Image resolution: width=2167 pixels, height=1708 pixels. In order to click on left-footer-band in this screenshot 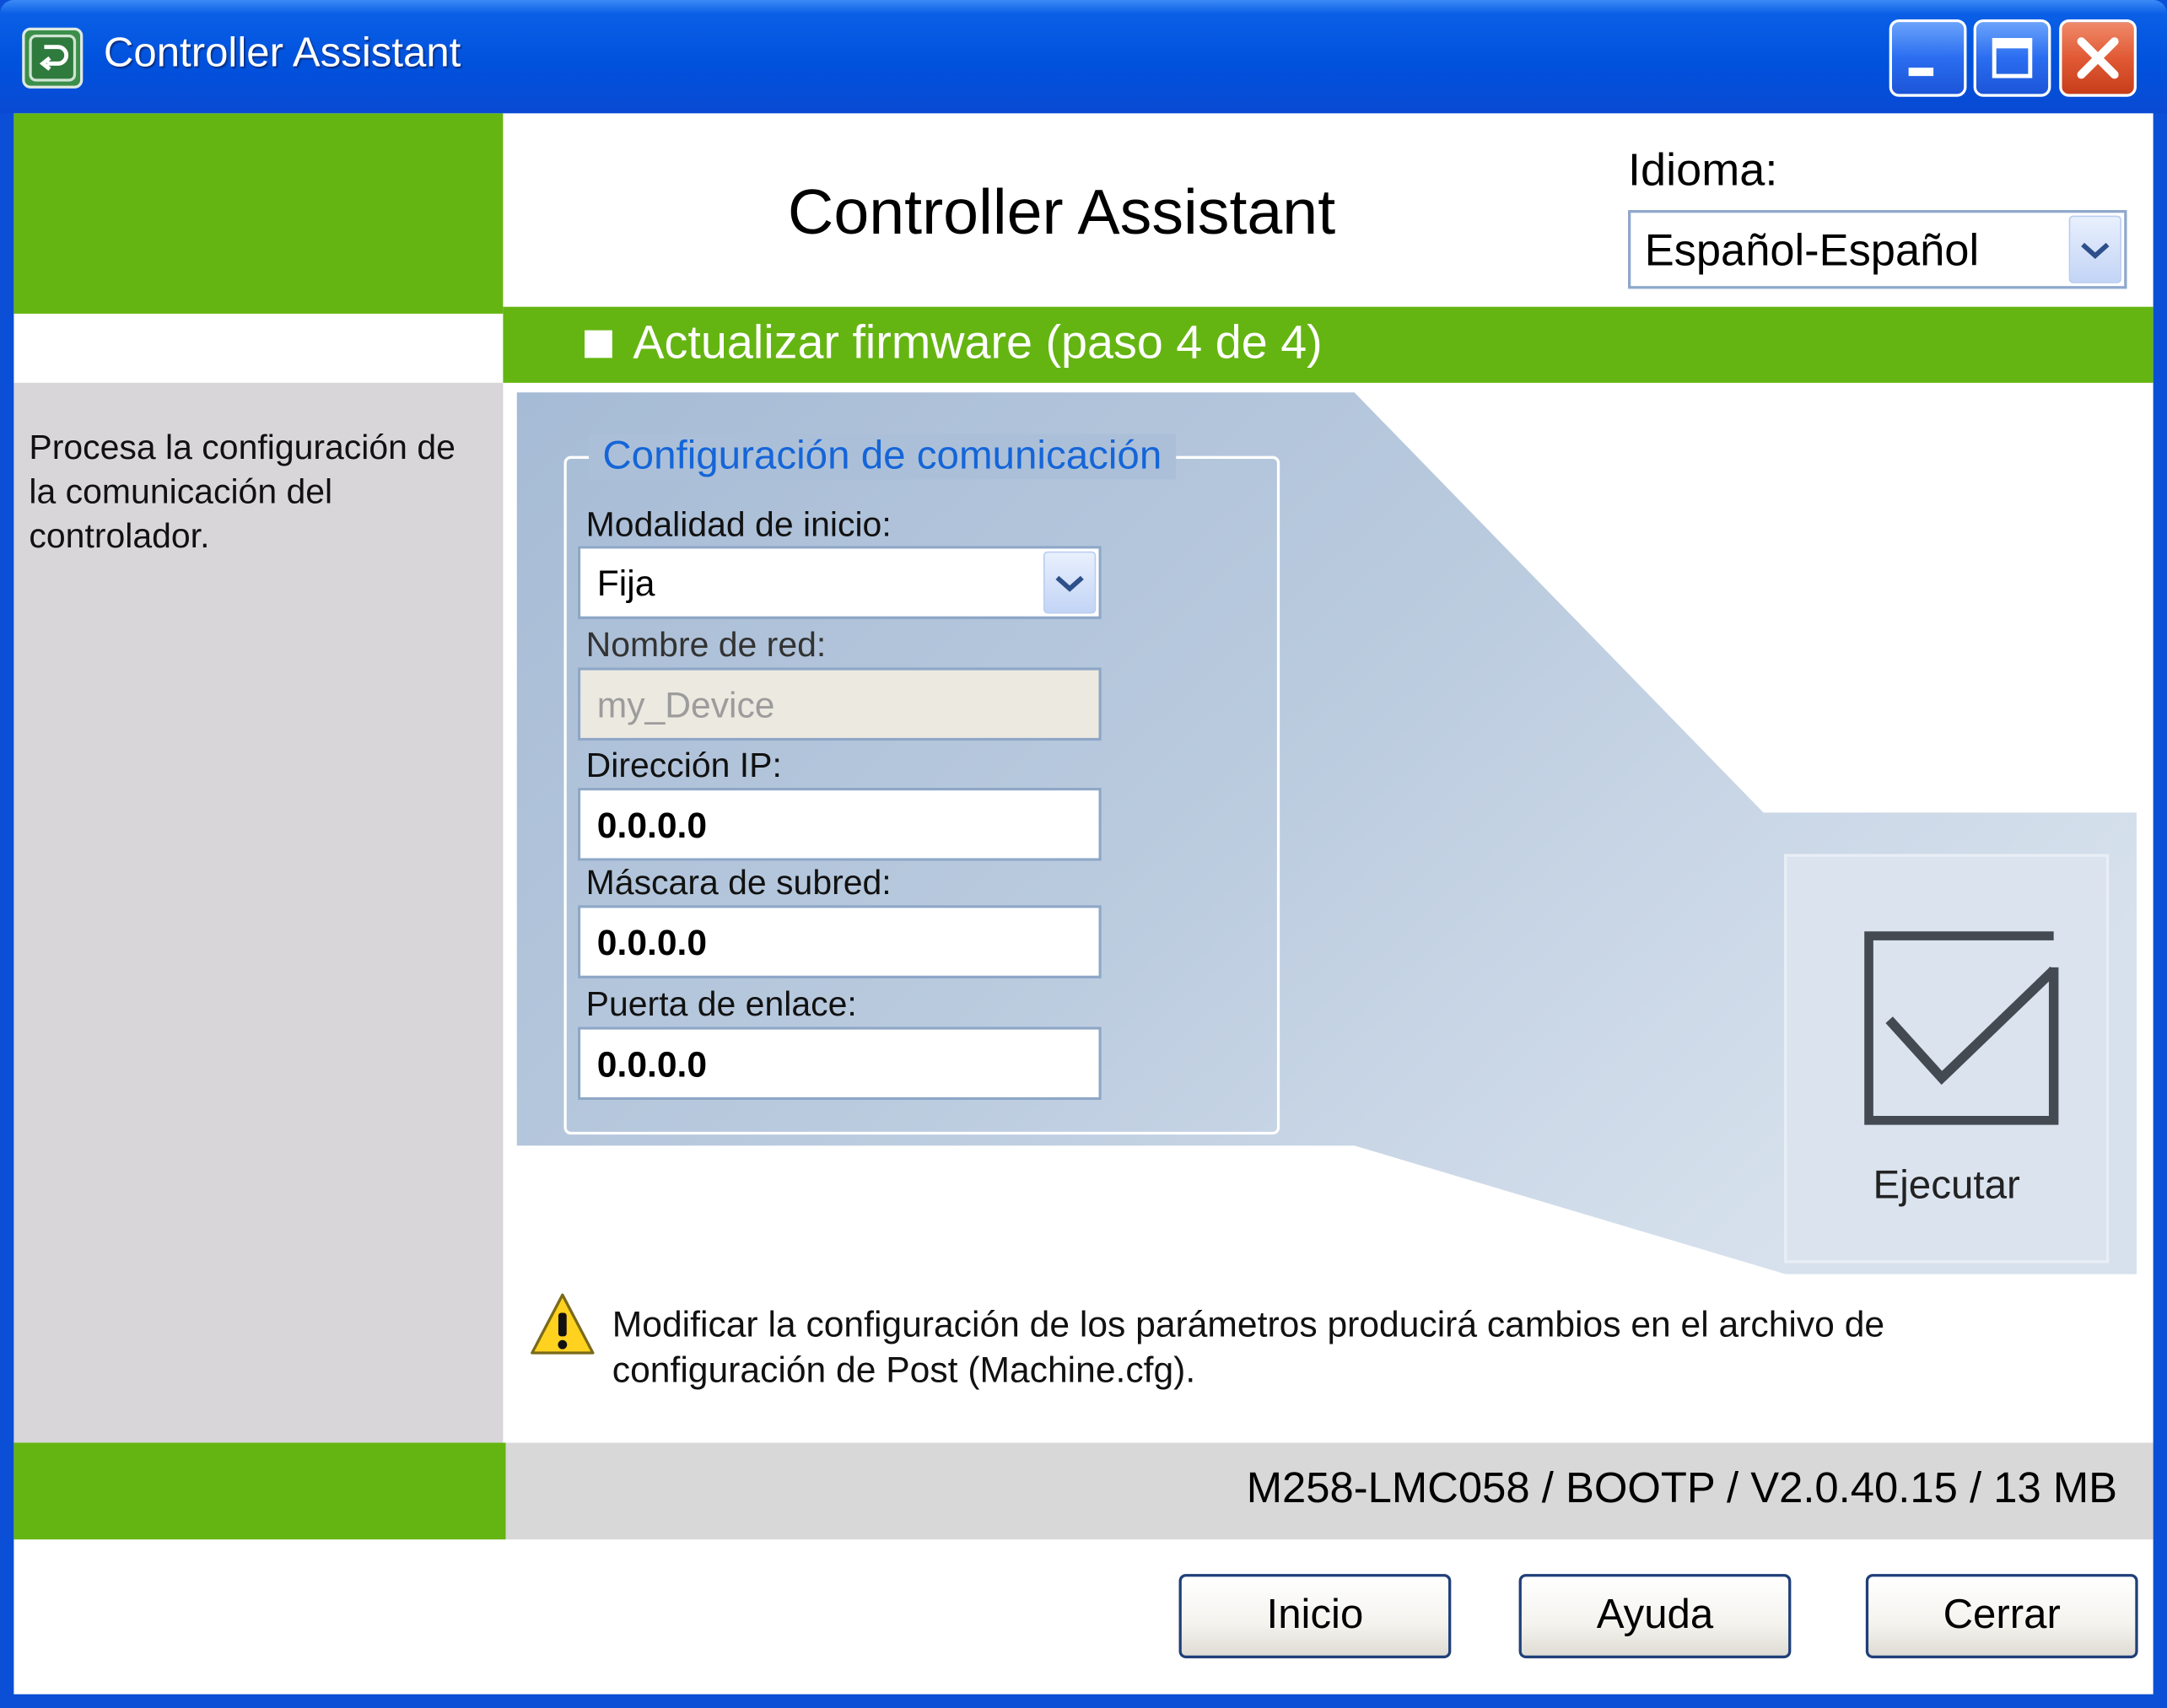, I will do `click(259, 1491)`.